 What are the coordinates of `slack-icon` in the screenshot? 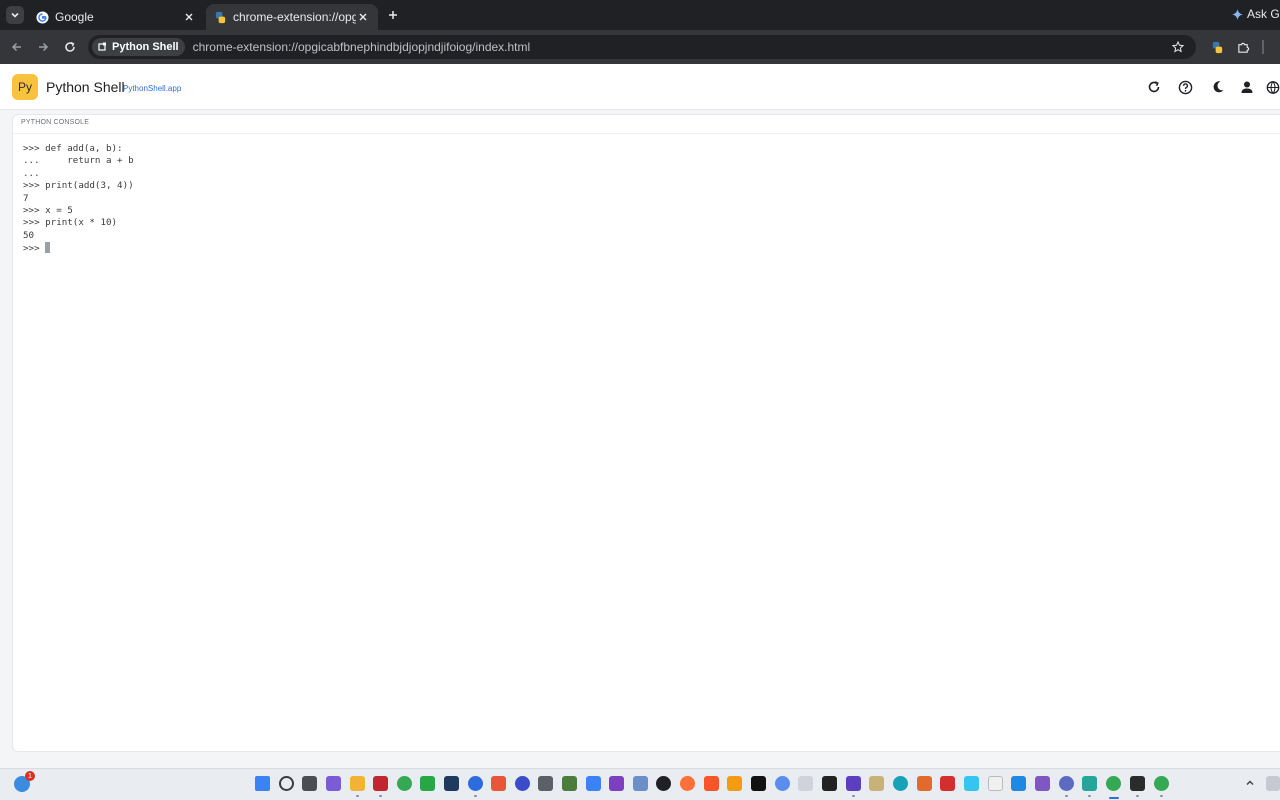 It's located at (971, 783).